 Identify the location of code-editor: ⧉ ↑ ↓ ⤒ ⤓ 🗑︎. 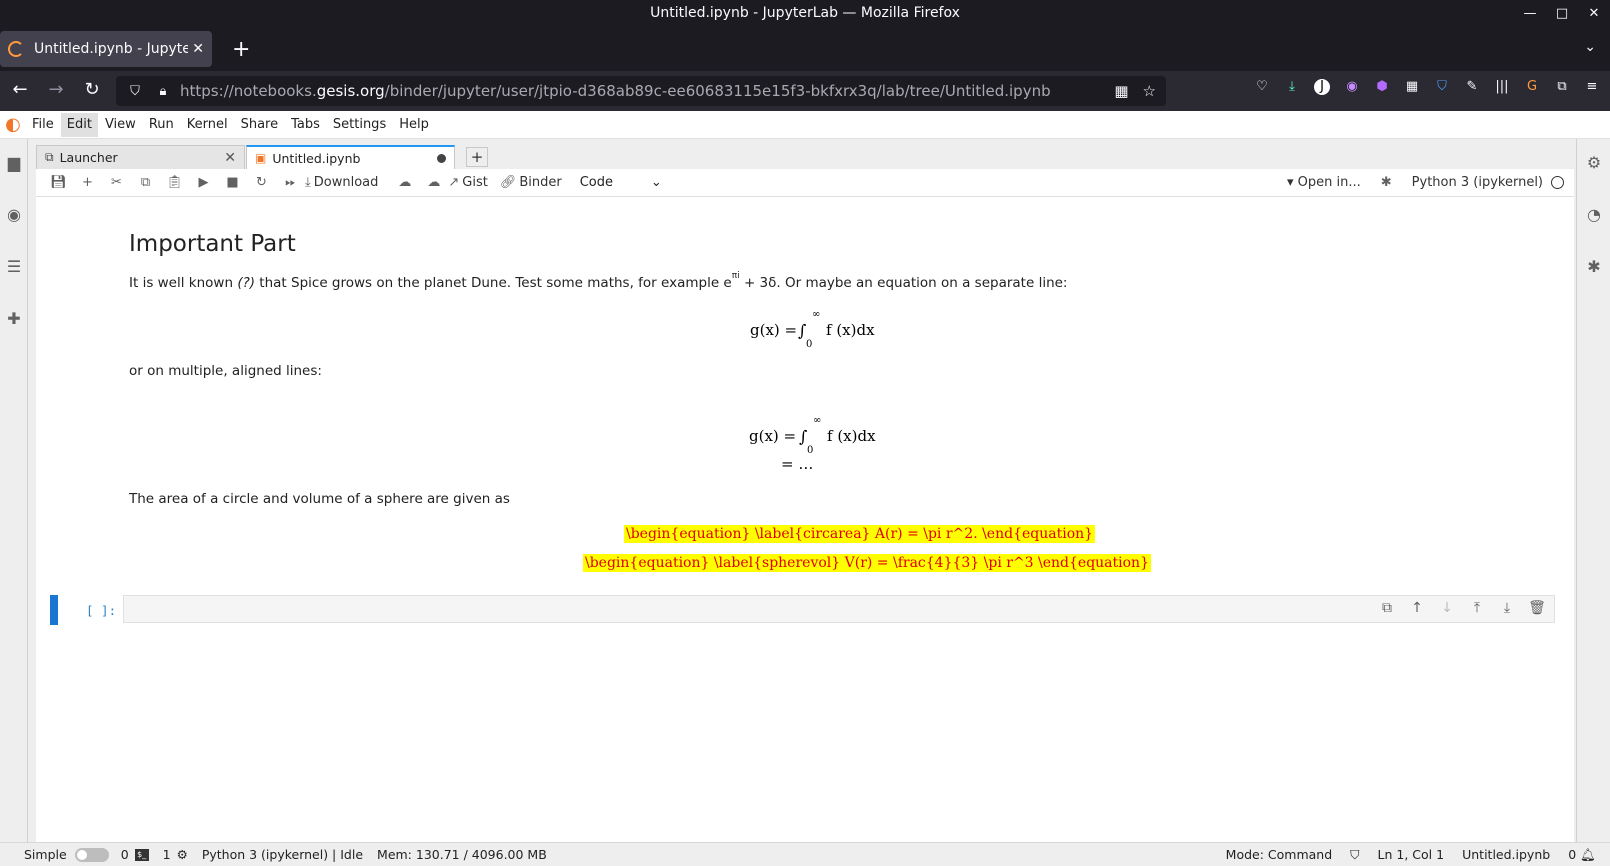
(839, 609).